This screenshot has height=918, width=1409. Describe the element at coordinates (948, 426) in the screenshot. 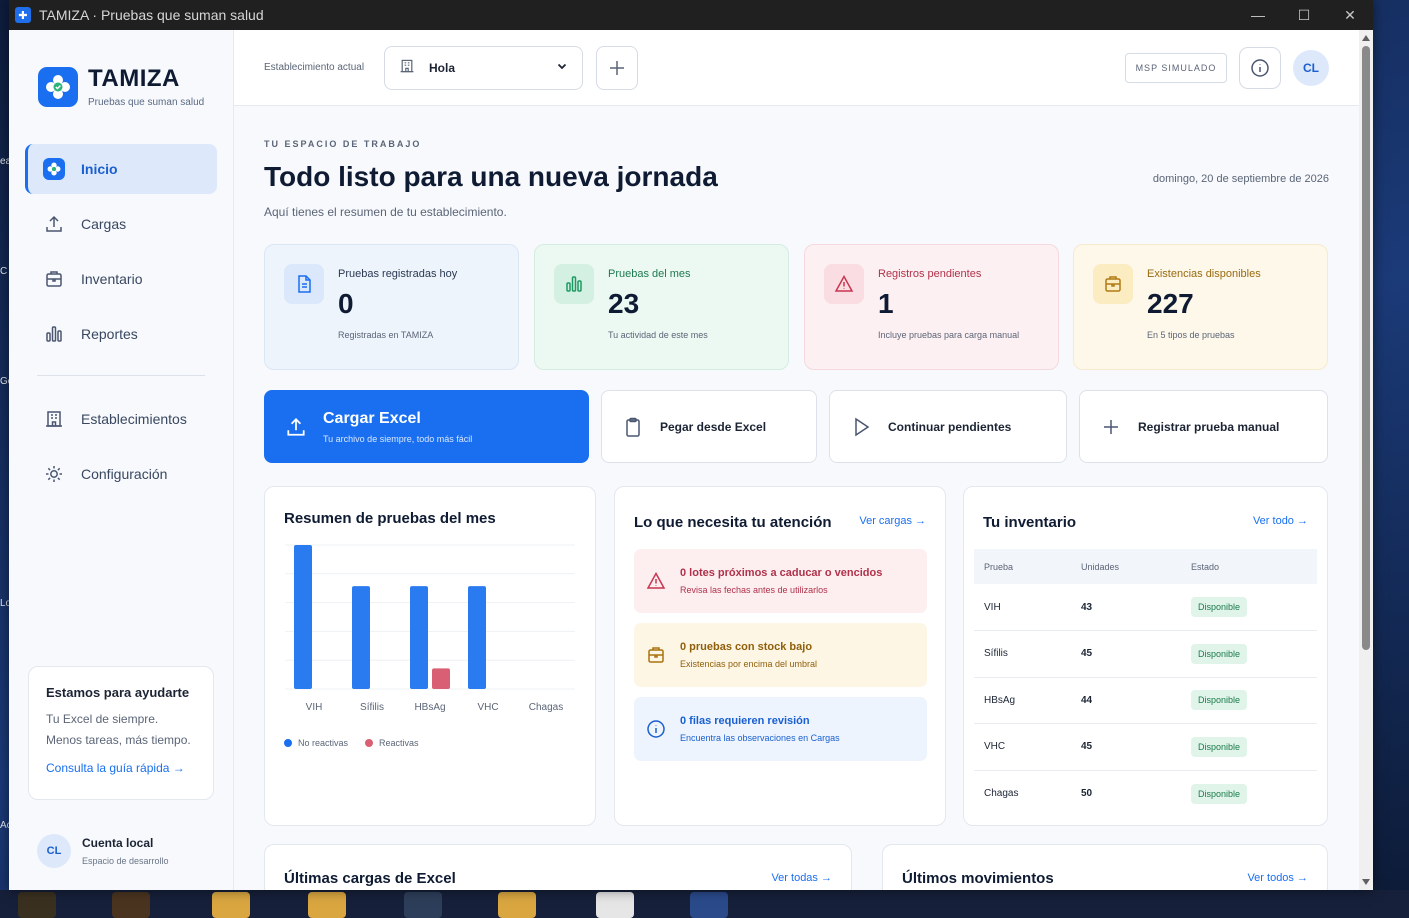

I see `continue-pending-button: Continuar pendientes` at that location.